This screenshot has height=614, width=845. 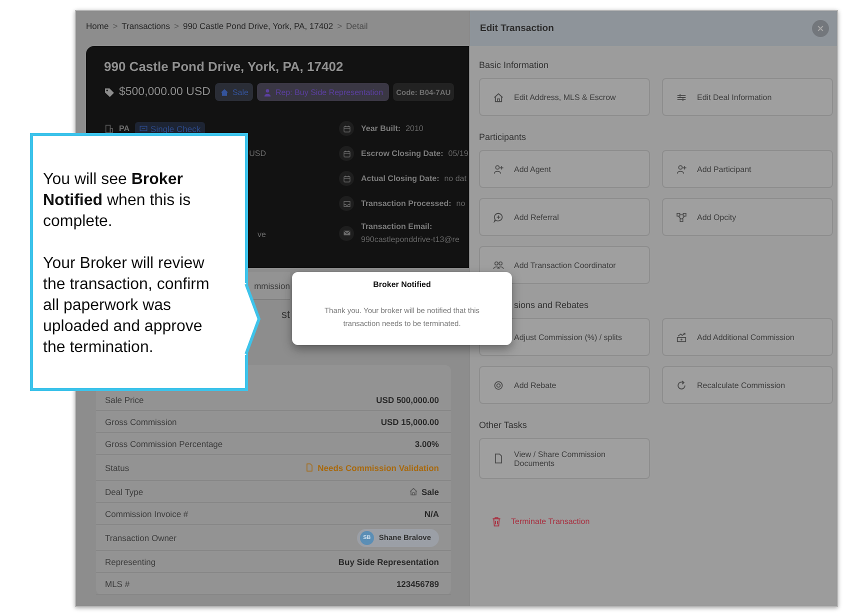 I want to click on action-button: Add Opcity, so click(x=747, y=217).